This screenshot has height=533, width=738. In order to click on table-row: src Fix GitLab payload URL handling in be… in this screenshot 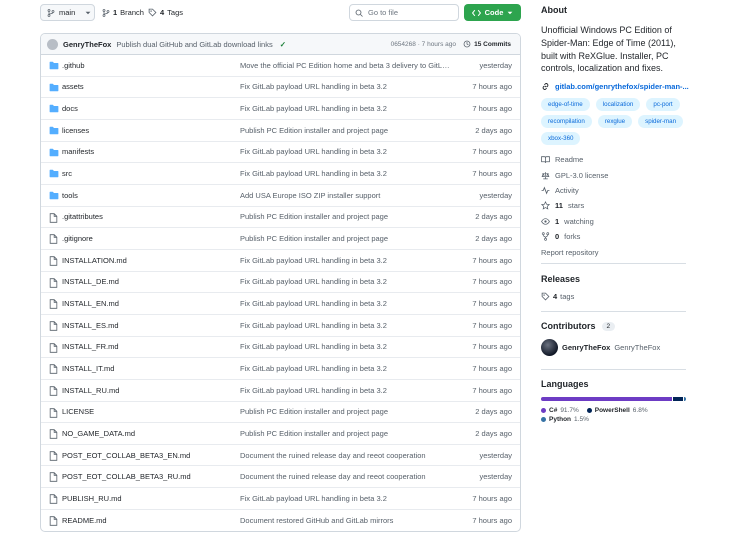, I will do `click(280, 174)`.